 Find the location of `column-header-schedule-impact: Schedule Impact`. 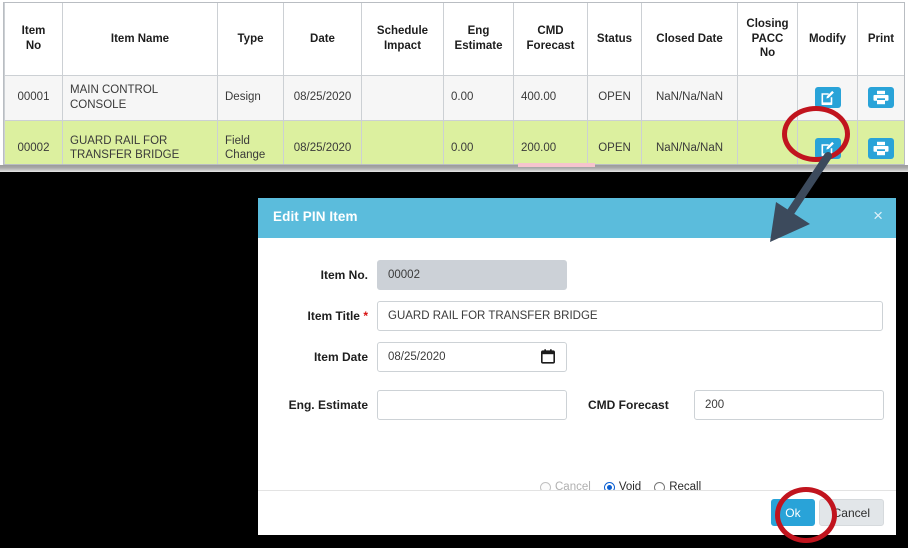

column-header-schedule-impact: Schedule Impact is located at coordinates (402, 39).